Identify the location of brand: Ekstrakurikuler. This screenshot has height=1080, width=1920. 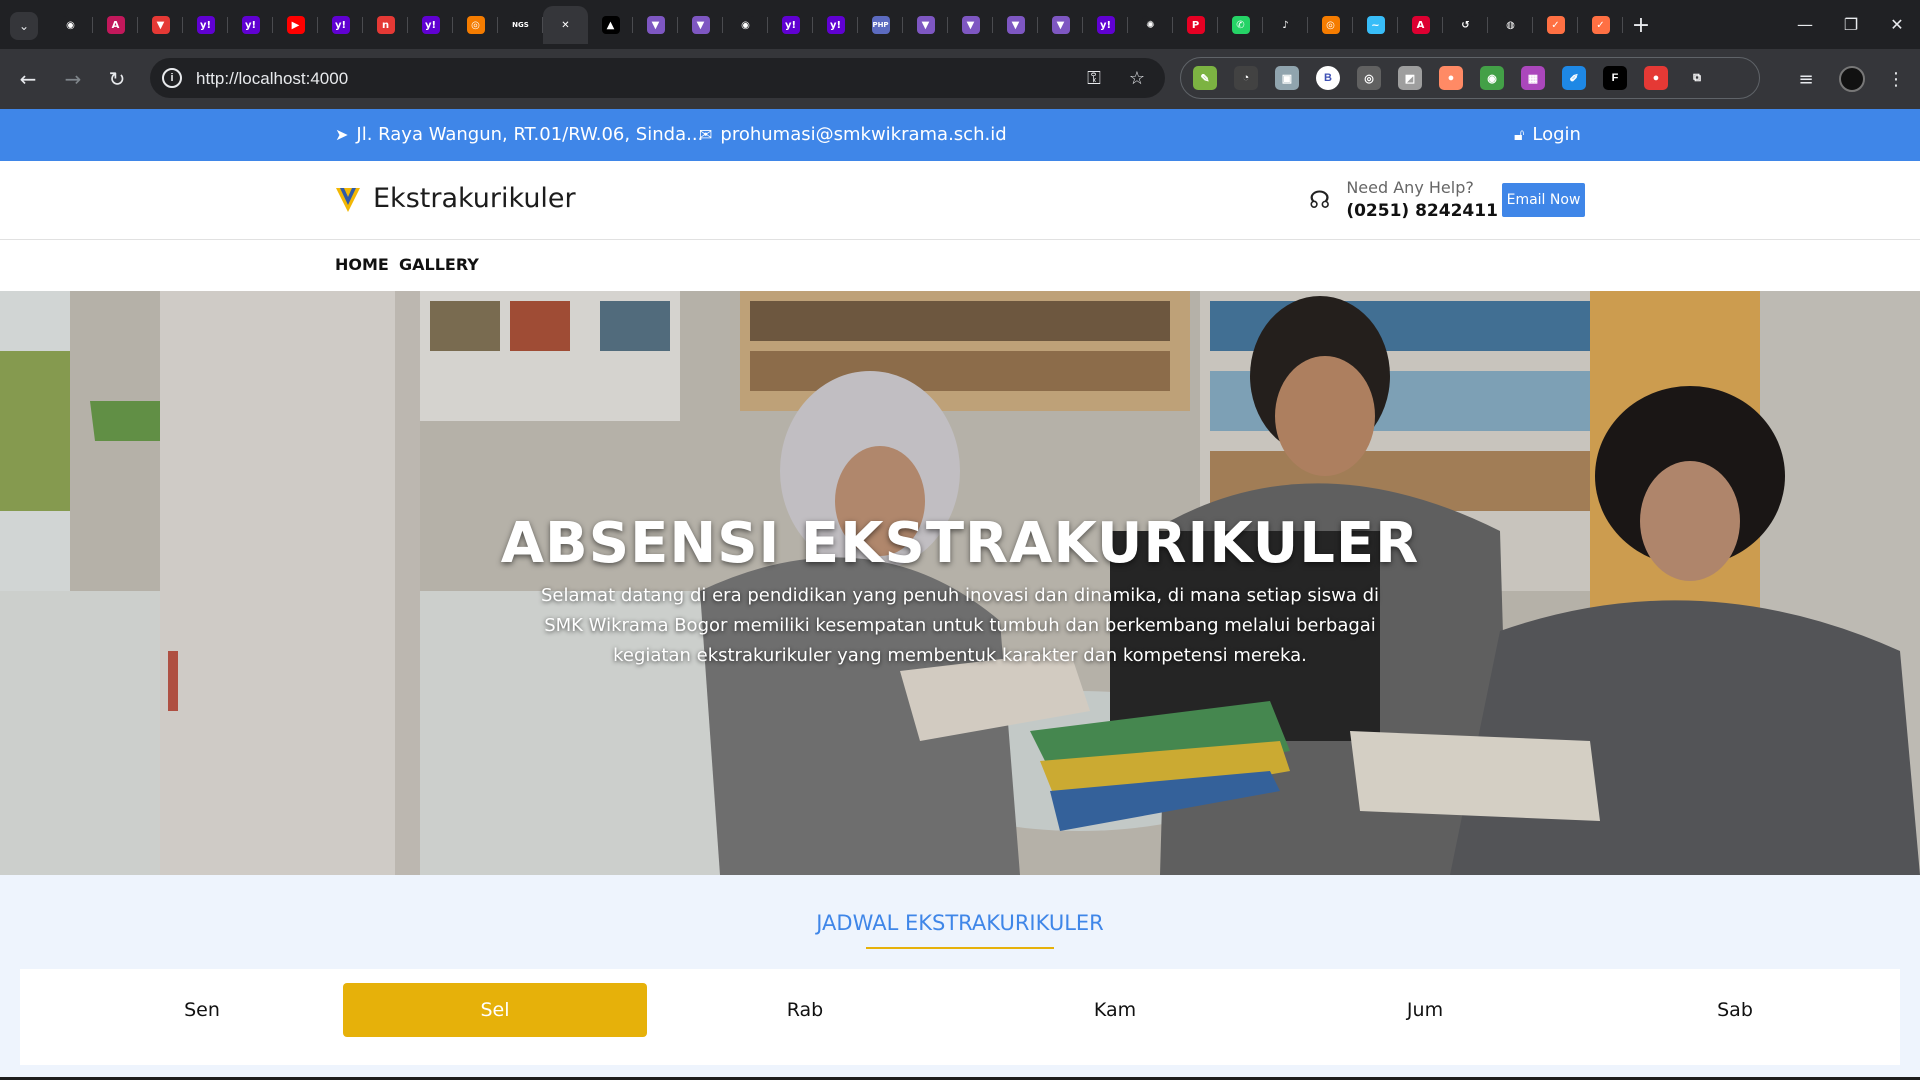
(455, 198).